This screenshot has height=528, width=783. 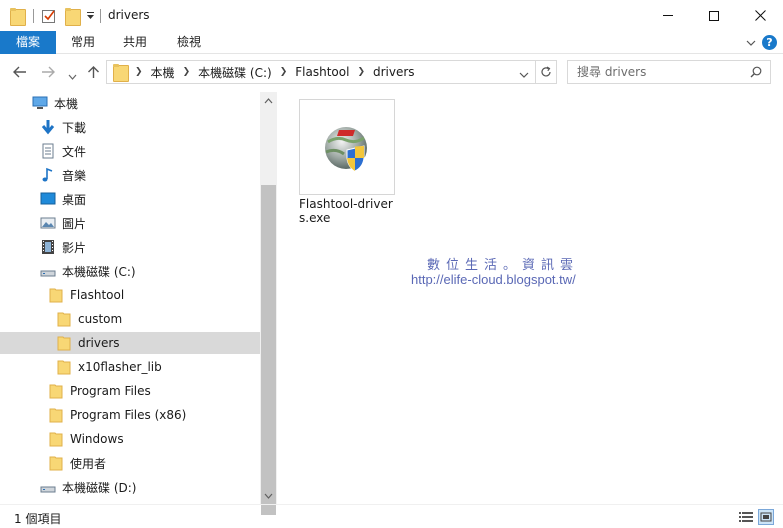 I want to click on sidebar-item: 下載, so click(x=130, y=127).